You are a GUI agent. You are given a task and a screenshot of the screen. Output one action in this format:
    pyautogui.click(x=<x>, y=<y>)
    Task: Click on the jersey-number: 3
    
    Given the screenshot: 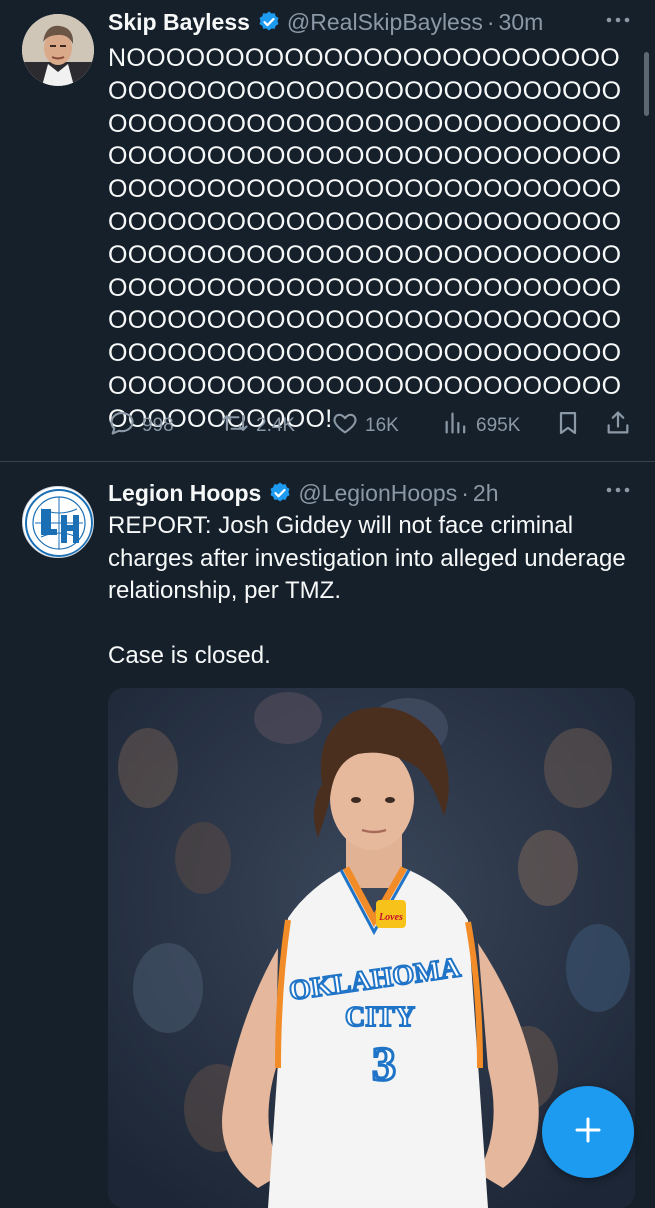 What is the action you would take?
    pyautogui.click(x=384, y=1064)
    